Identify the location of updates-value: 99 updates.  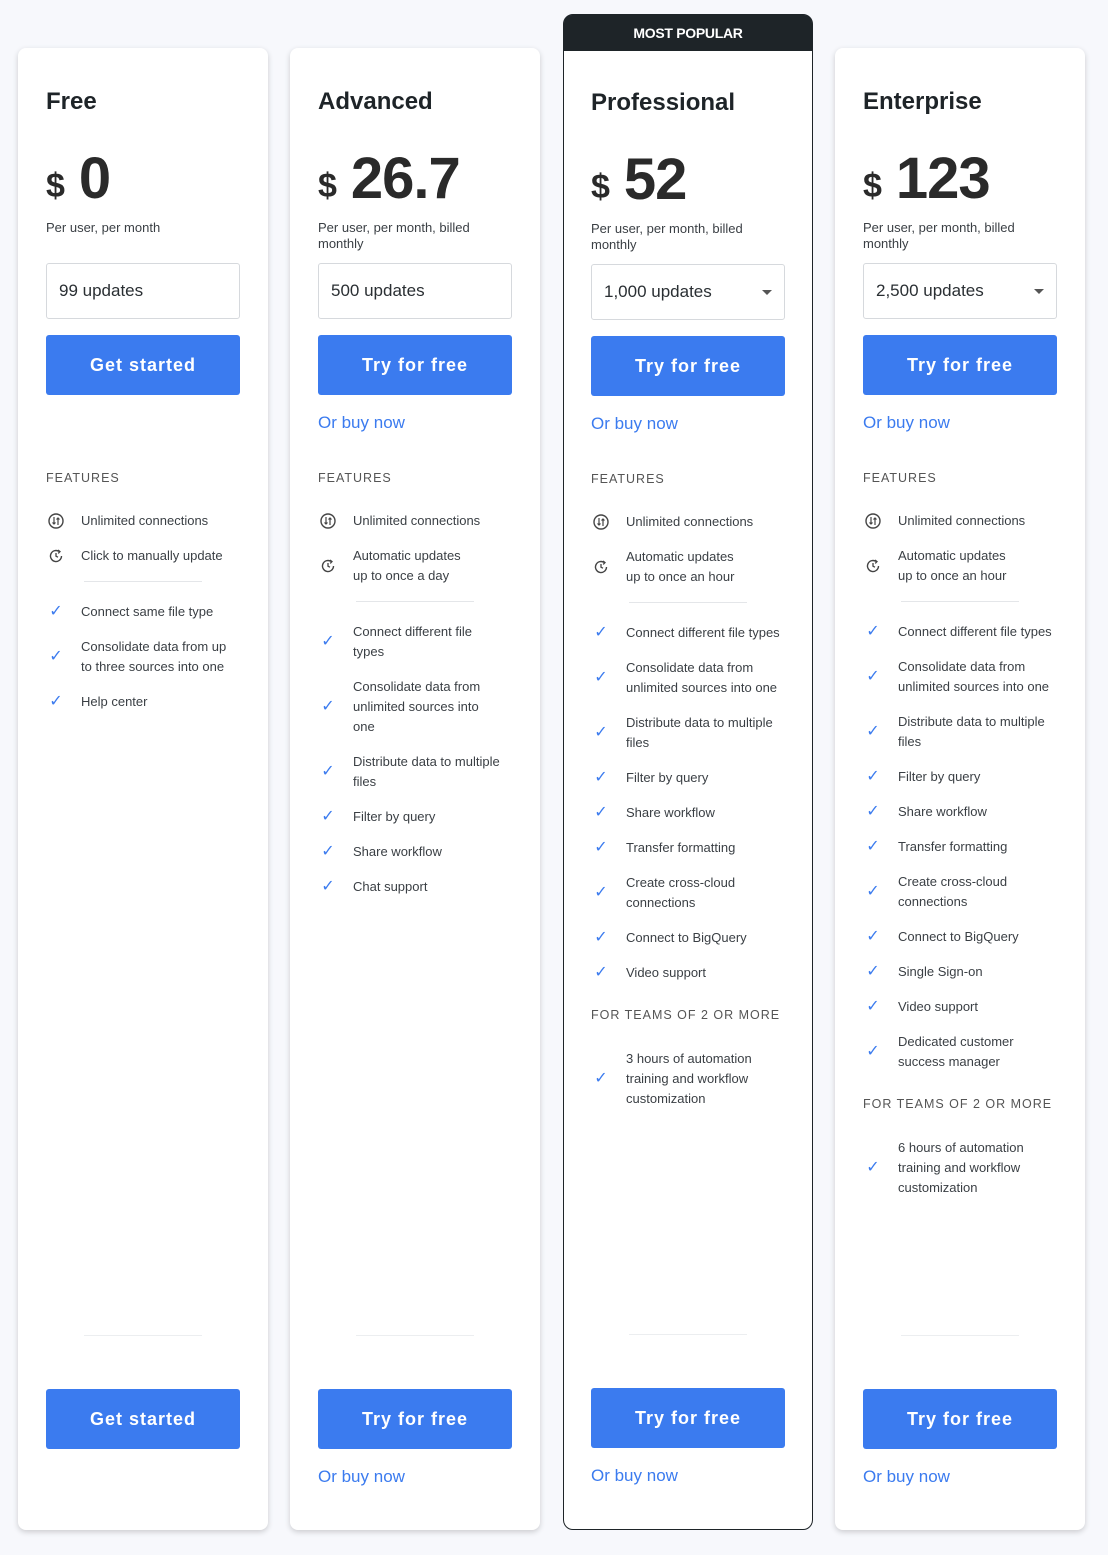
(101, 290).